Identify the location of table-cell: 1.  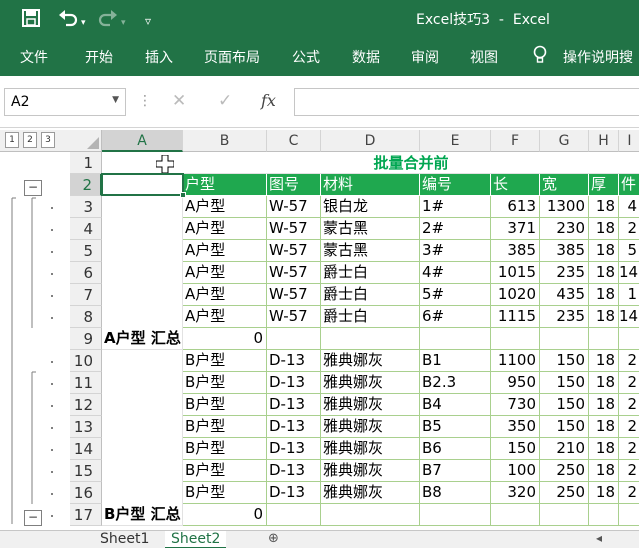
(629, 295).